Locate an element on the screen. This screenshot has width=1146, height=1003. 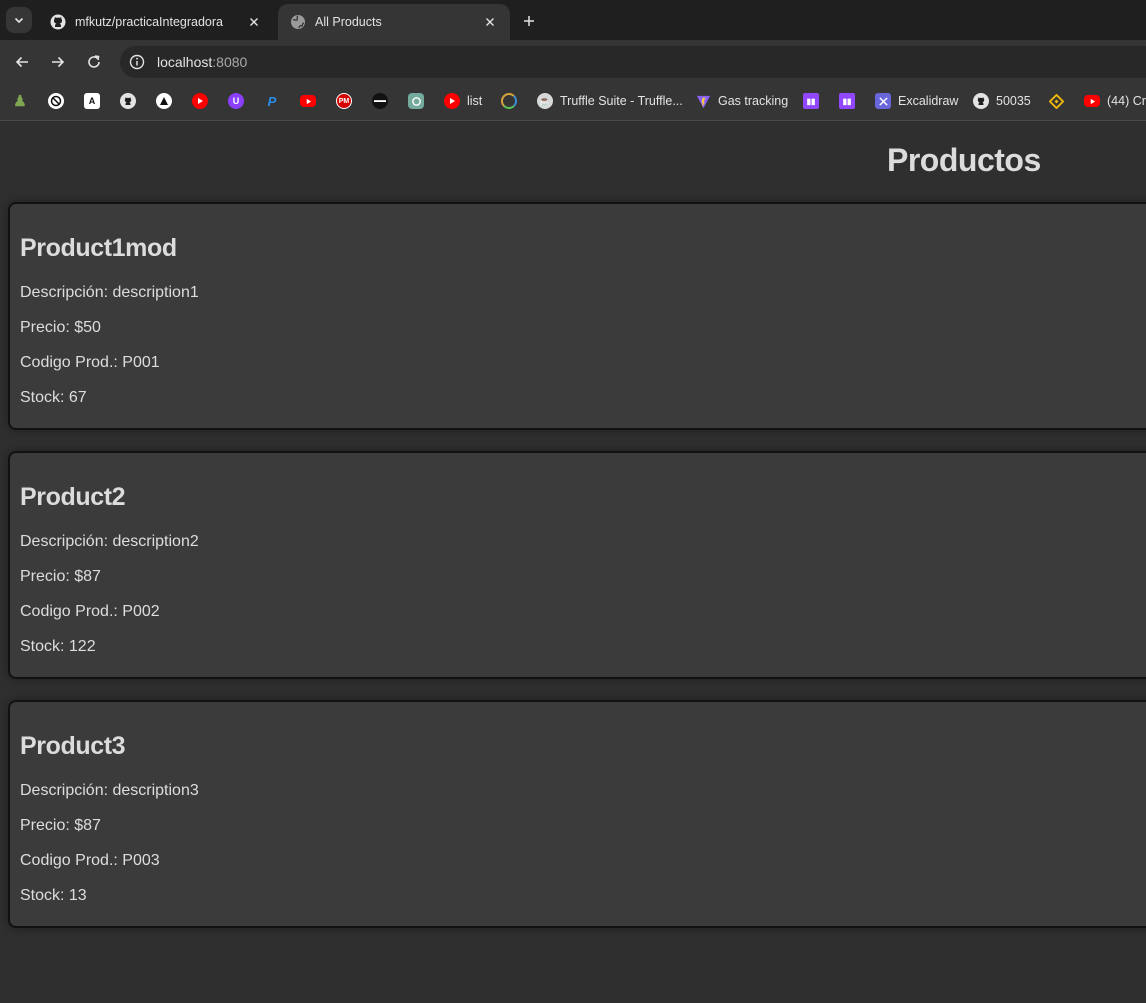
bookmark-label: list is located at coordinates (475, 101).